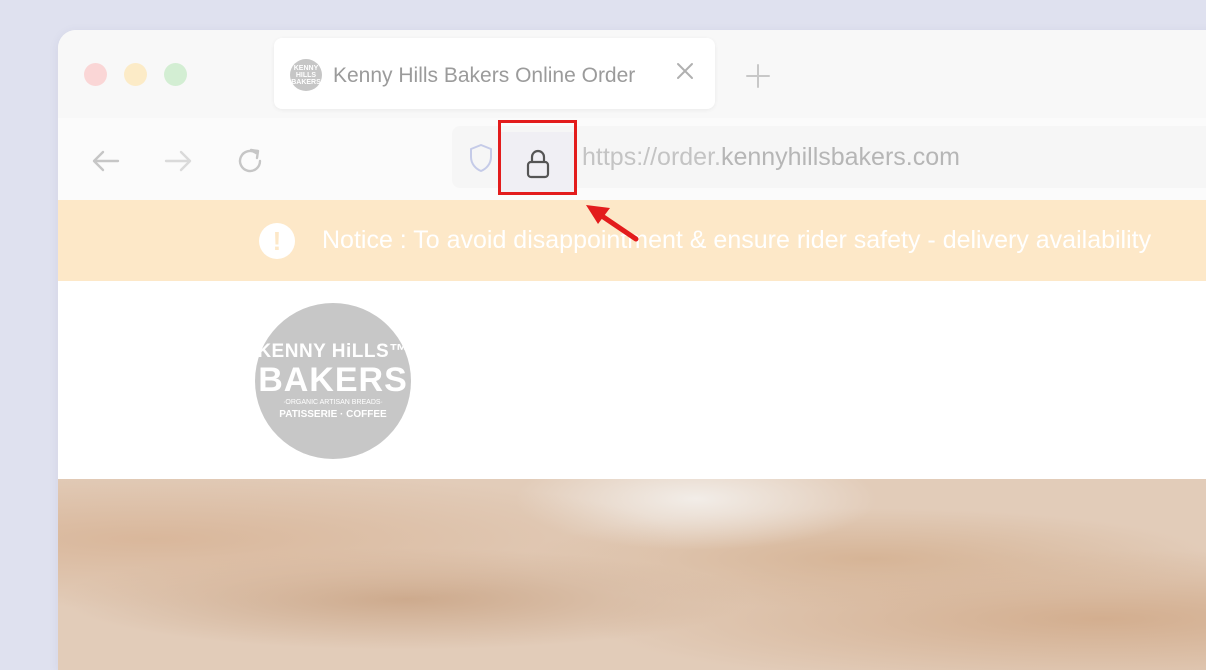 The image size is (1206, 670). Describe the element at coordinates (612, 223) in the screenshot. I see `red-arrow` at that location.